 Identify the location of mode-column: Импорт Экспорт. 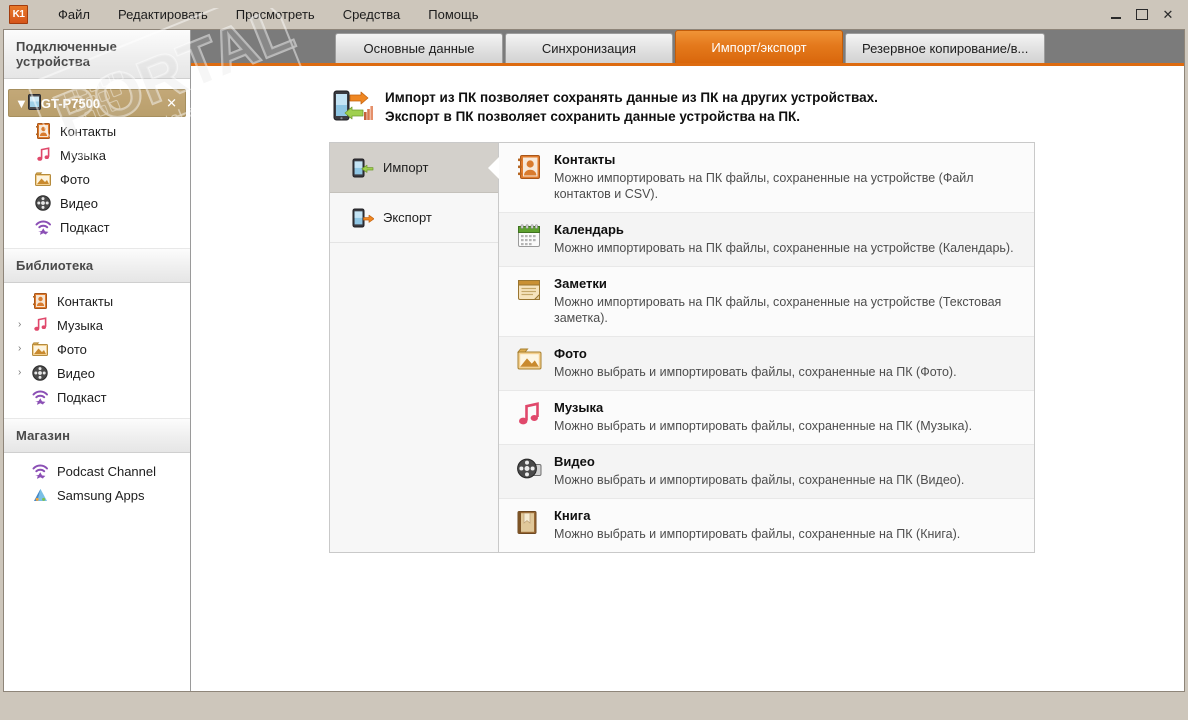
(414, 347).